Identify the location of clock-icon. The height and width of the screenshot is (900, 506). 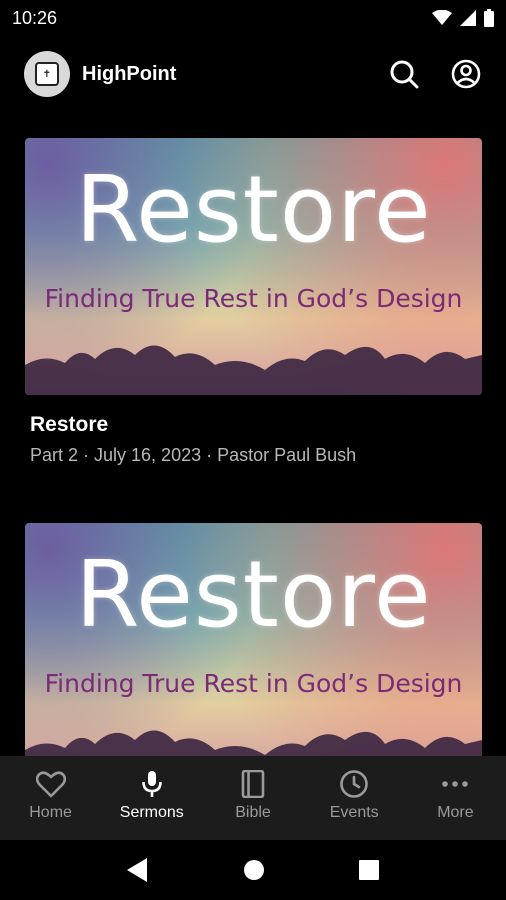
(354, 784).